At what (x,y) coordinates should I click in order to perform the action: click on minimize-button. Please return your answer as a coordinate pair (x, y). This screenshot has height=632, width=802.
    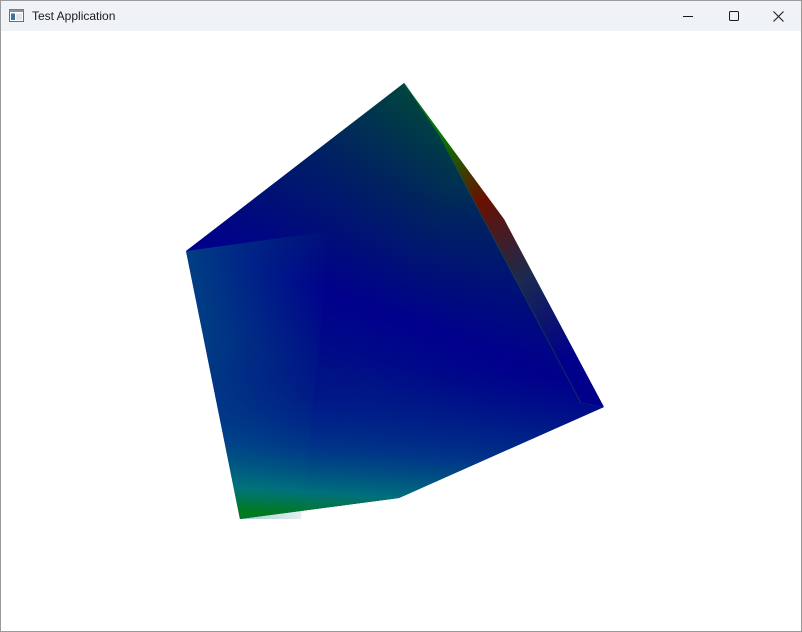
    Looking at the image, I should click on (688, 16).